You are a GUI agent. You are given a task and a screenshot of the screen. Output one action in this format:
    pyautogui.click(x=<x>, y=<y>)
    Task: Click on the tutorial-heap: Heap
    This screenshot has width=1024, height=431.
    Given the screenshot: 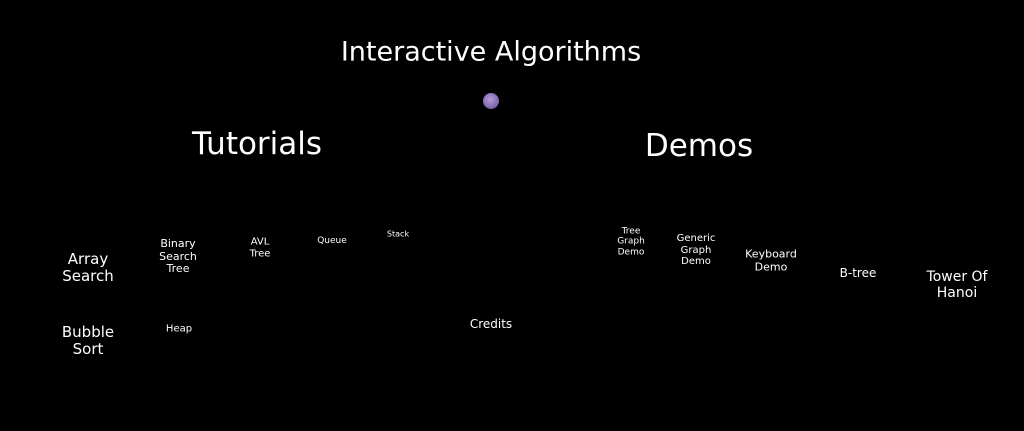 What is the action you would take?
    pyautogui.click(x=179, y=329)
    